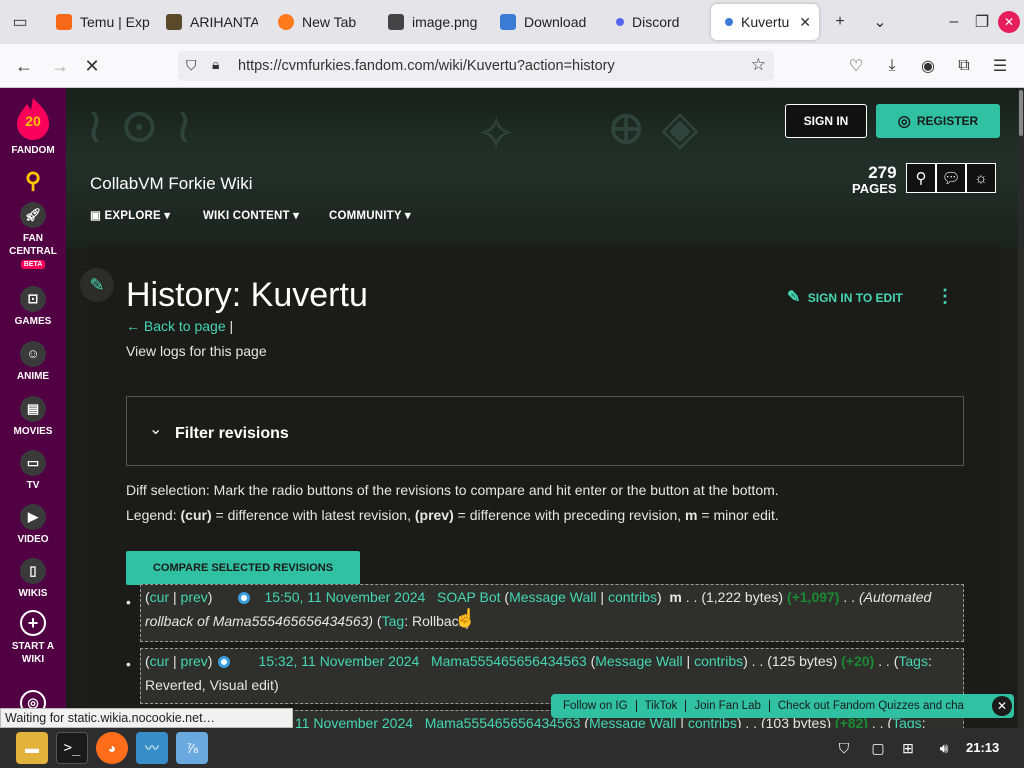 The image size is (1024, 768). What do you see at coordinates (33, 571) in the screenshot?
I see `book-icon: ▯` at bounding box center [33, 571].